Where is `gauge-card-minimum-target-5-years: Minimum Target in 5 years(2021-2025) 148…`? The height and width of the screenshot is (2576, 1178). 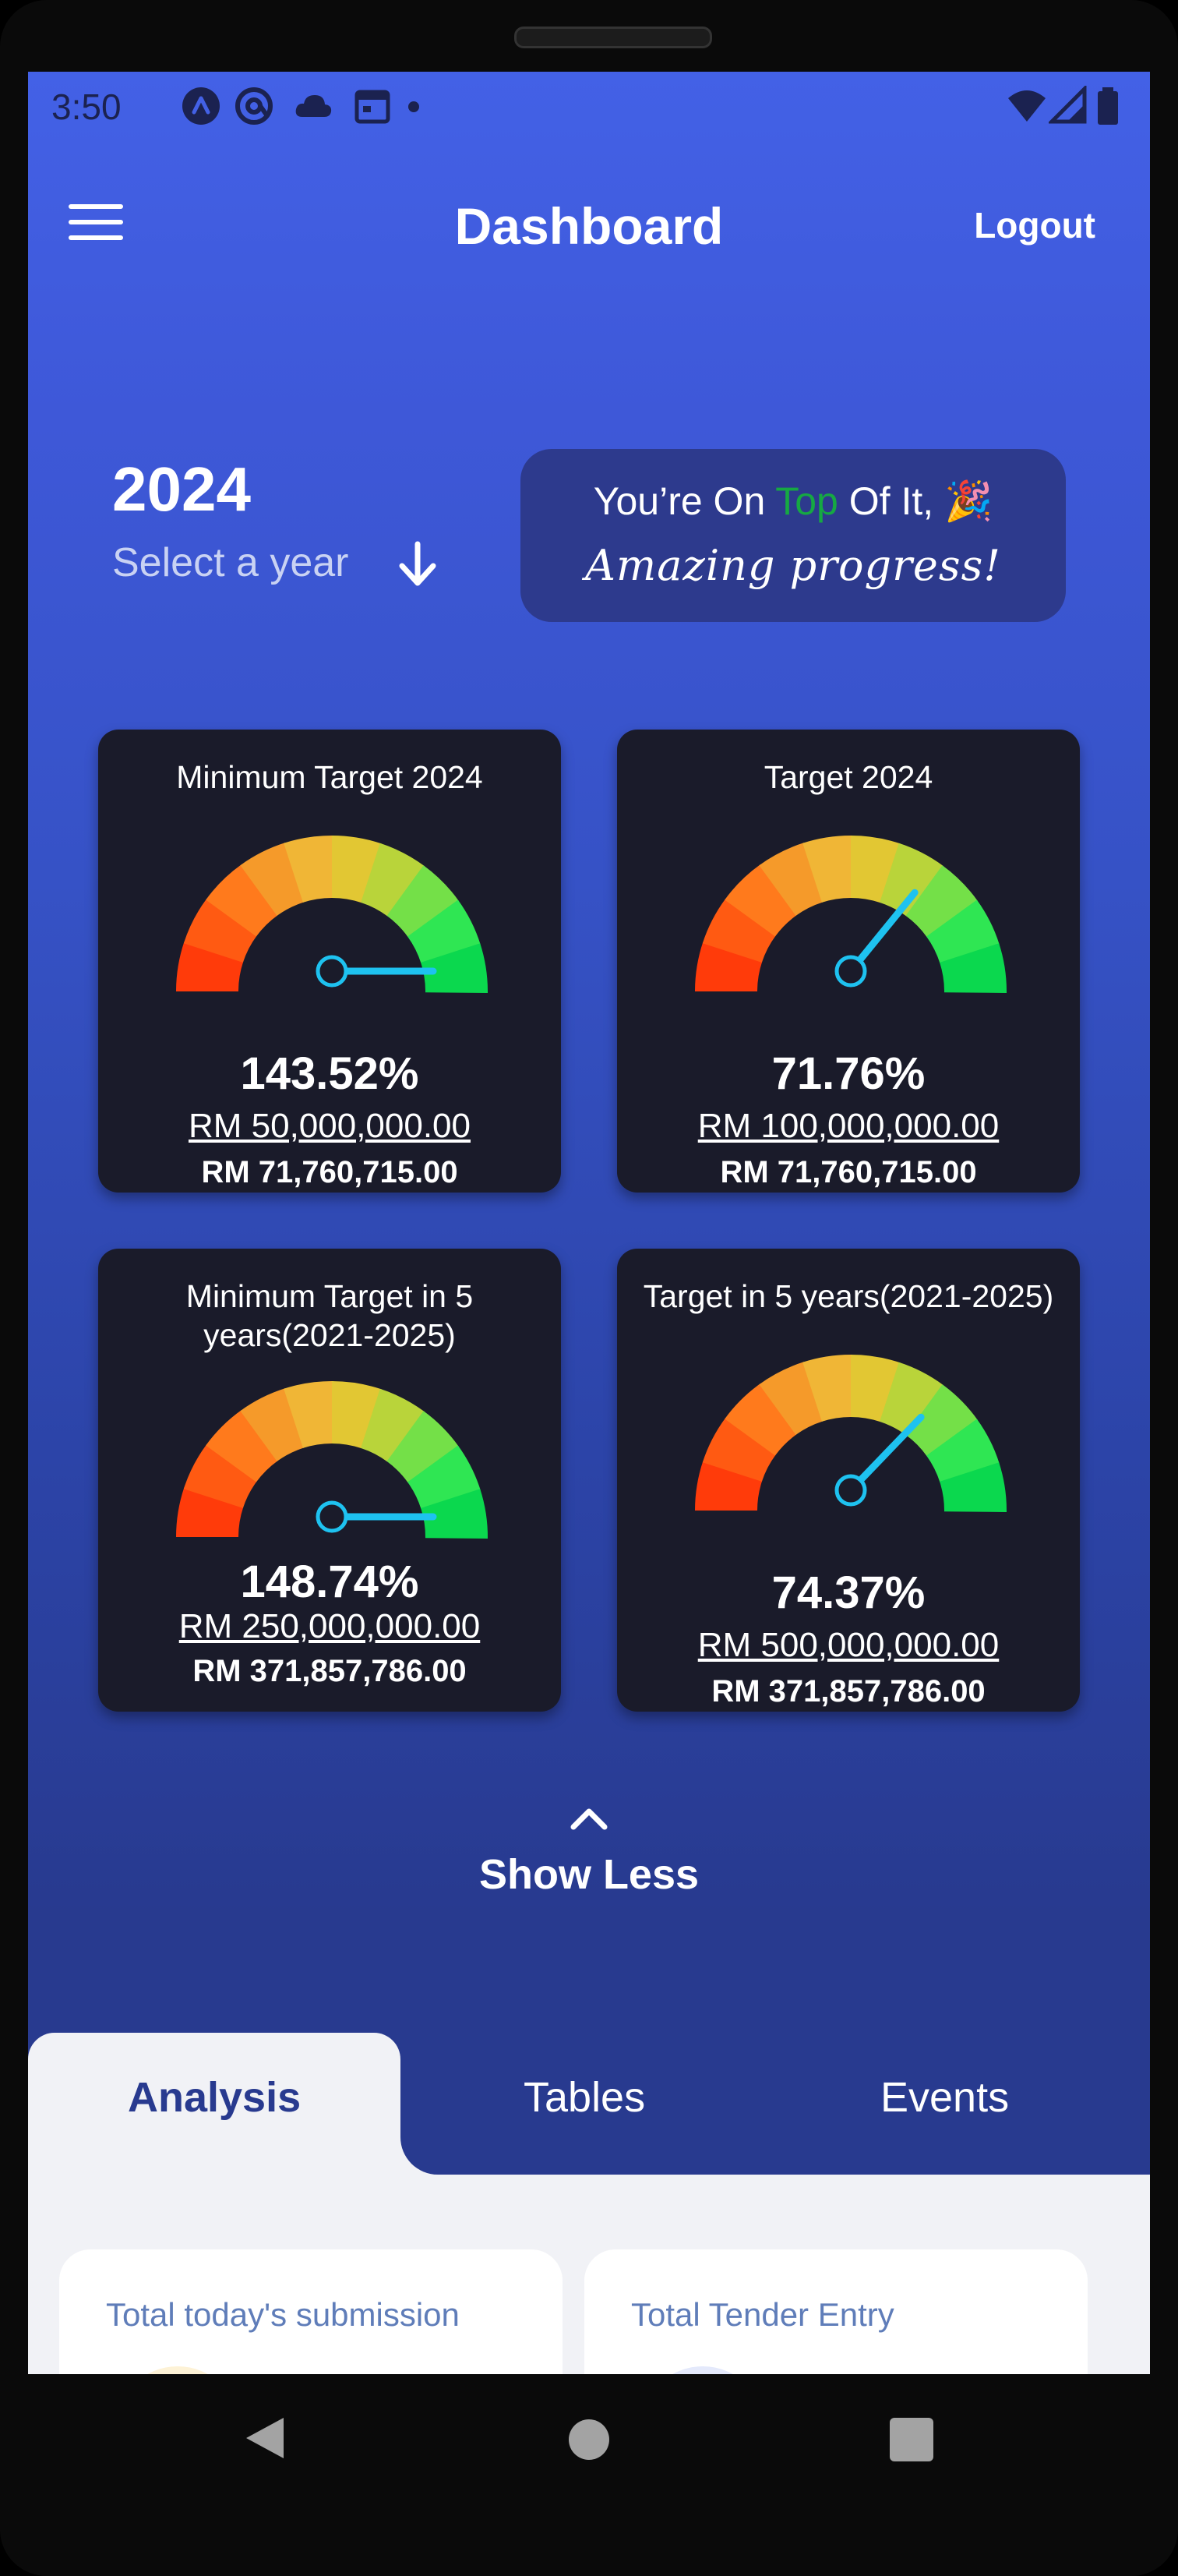 gauge-card-minimum-target-5-years: Minimum Target in 5 years(2021-2025) 148… is located at coordinates (329, 1480).